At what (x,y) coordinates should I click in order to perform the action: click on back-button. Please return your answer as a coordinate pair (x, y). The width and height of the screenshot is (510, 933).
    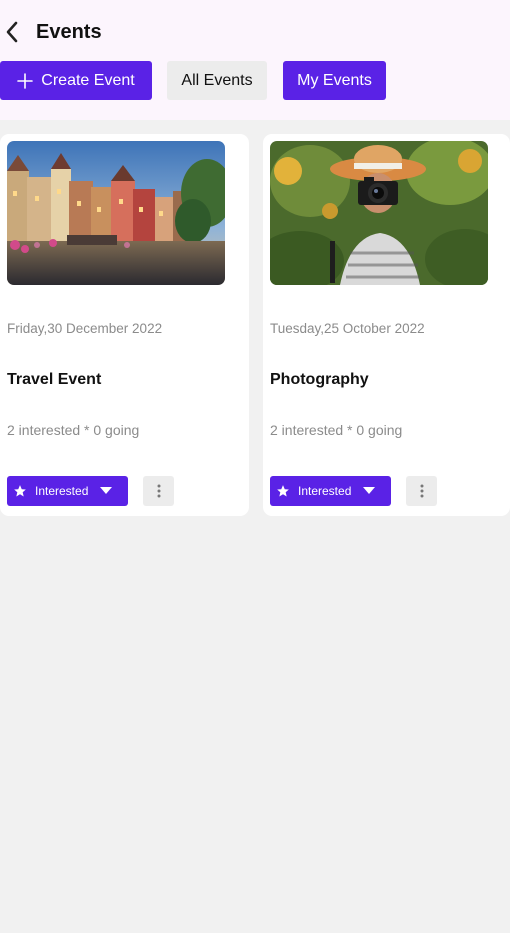
    Looking at the image, I should click on (12, 32).